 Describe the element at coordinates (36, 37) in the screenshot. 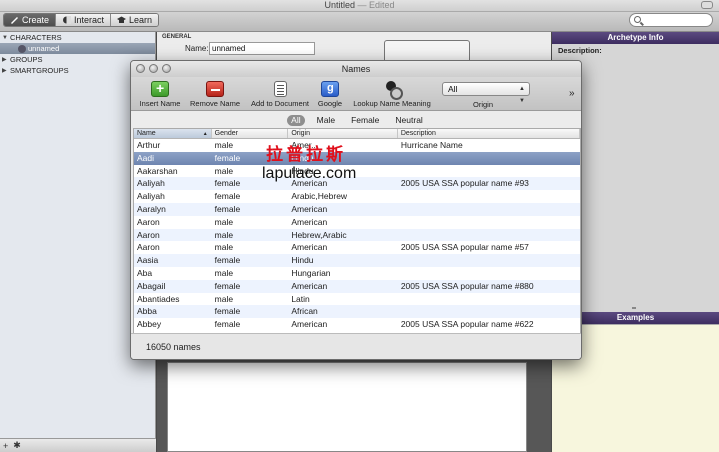

I see `sidebar-item-label: CHARACTERS` at that location.